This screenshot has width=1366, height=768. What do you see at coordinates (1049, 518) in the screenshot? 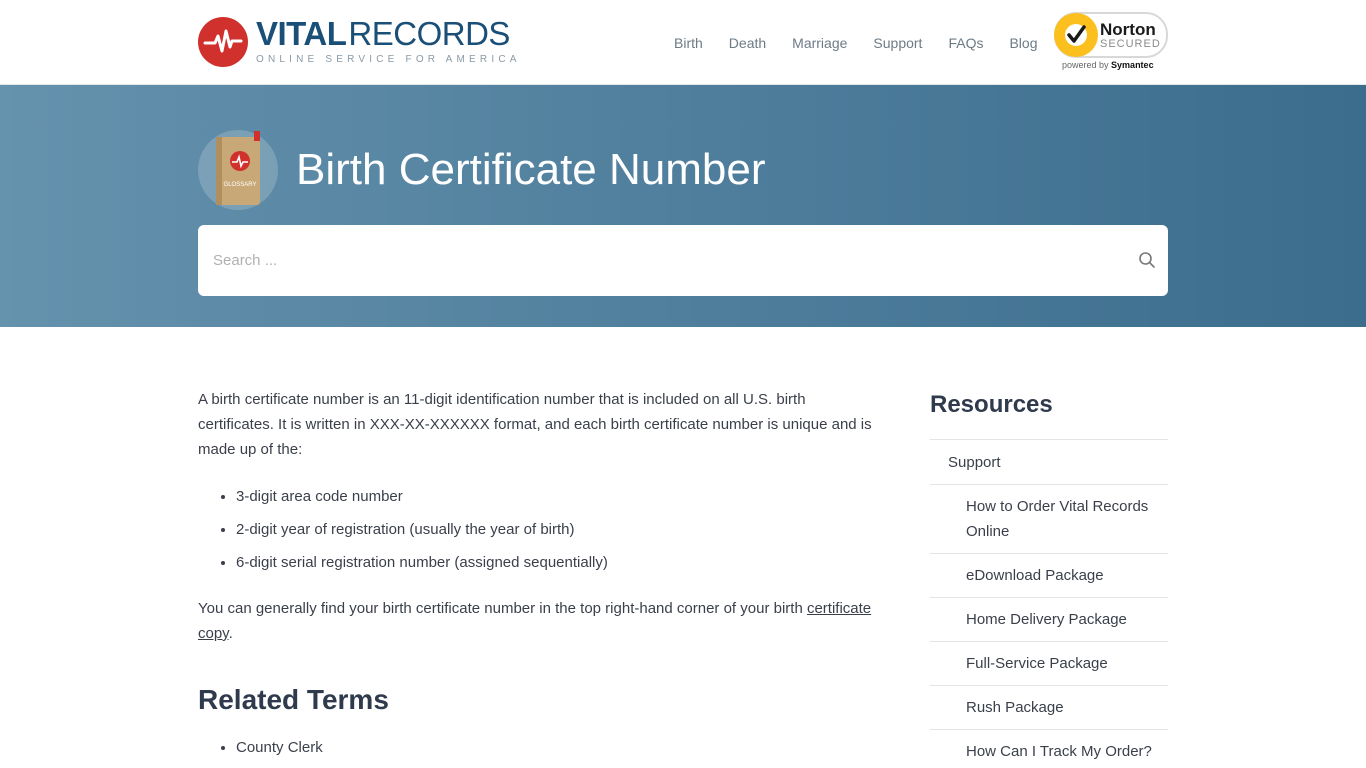
I see `sidebar-item-how-to-order: How to Order Vital Records Online` at bounding box center [1049, 518].